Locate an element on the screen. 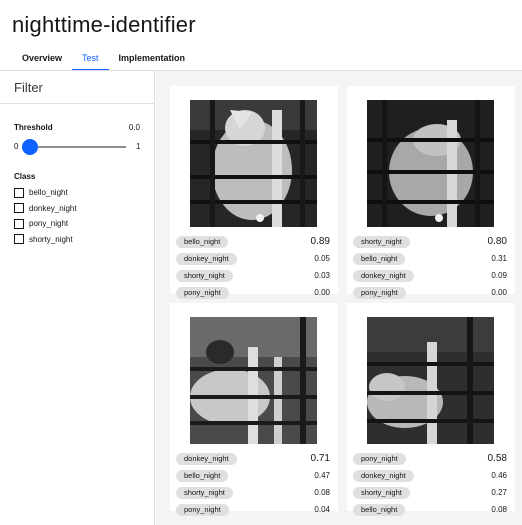  score-row: donkey_night 0.09 is located at coordinates (430, 277).